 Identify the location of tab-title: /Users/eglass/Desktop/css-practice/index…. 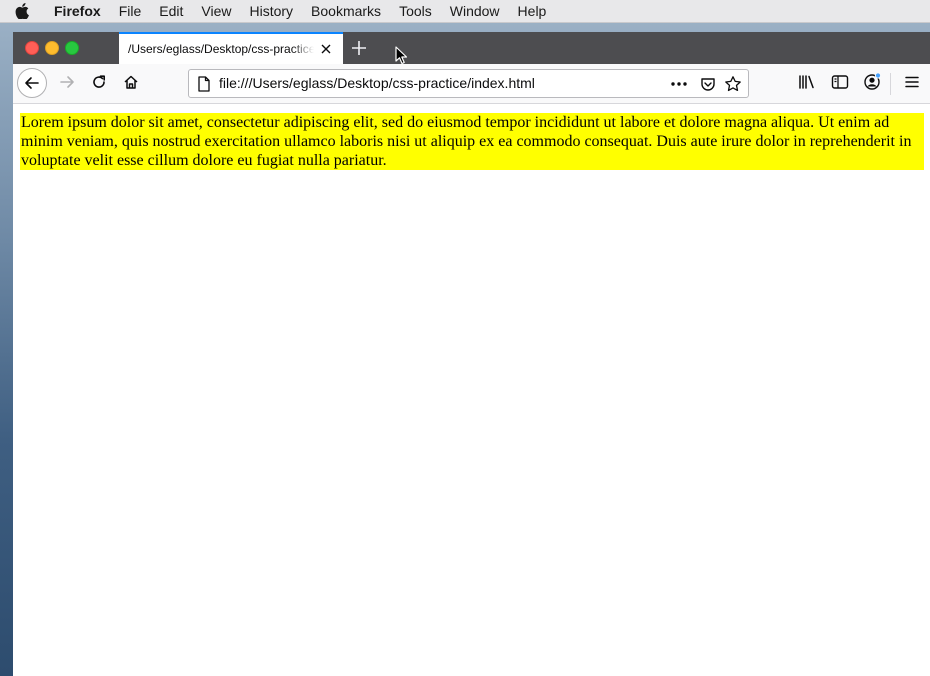
(221, 49).